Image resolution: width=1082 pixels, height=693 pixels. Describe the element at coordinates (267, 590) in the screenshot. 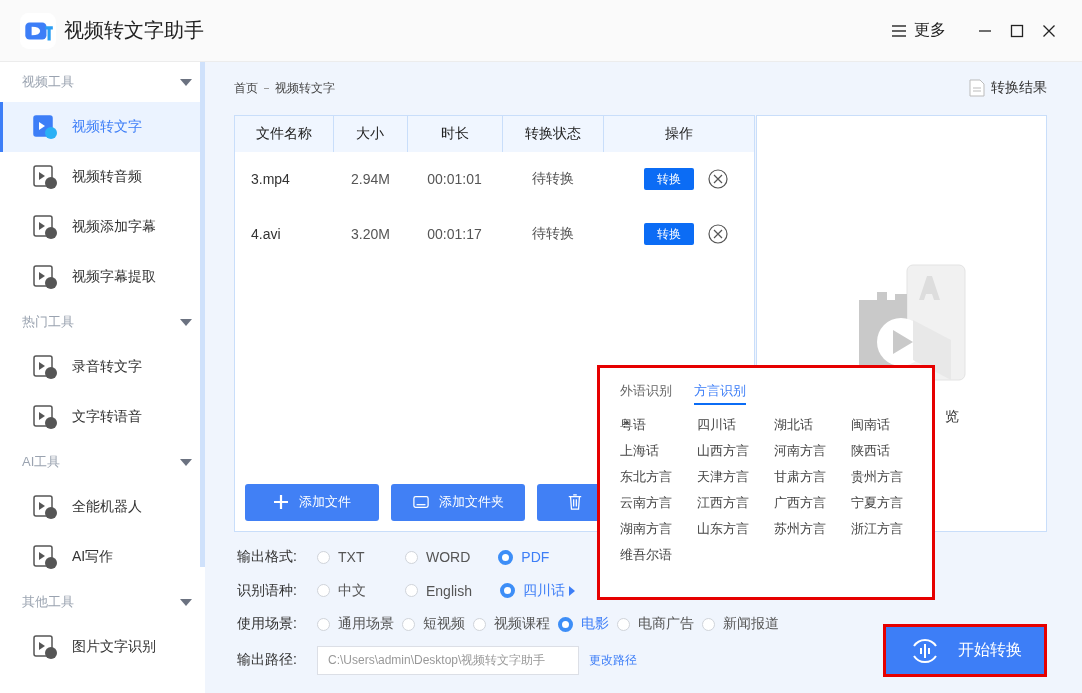

I see `option-label: 识别语种:` at that location.